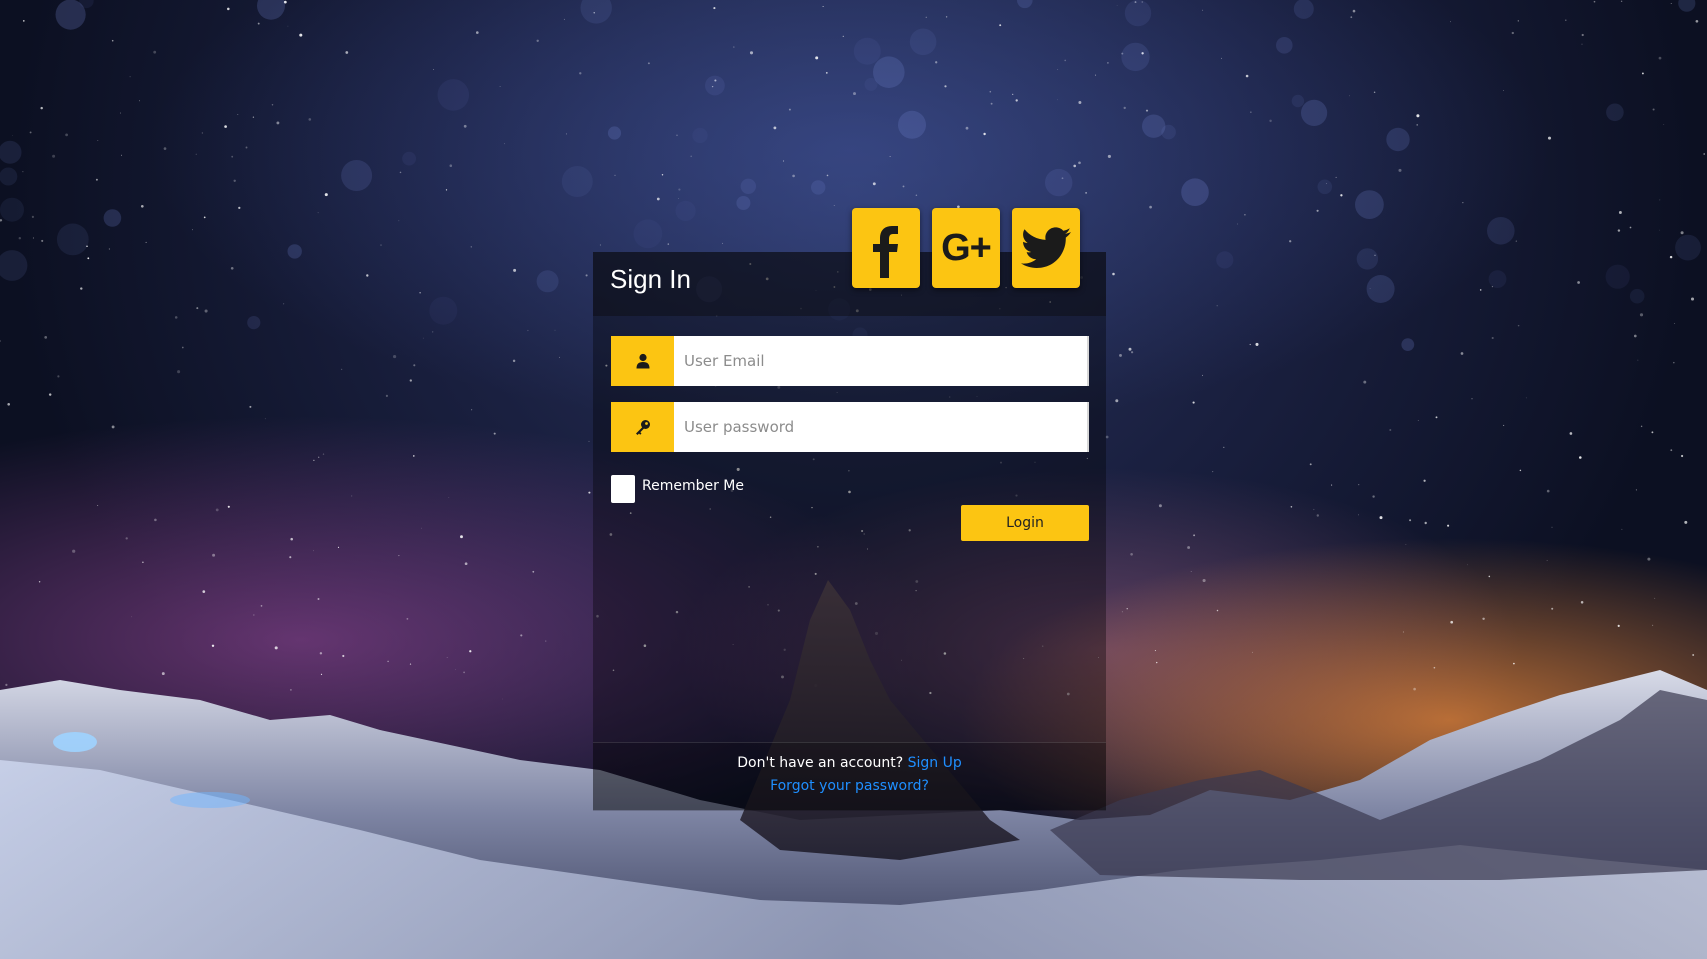 The width and height of the screenshot is (1707, 959). What do you see at coordinates (1025, 523) in the screenshot?
I see `login-button: Login` at bounding box center [1025, 523].